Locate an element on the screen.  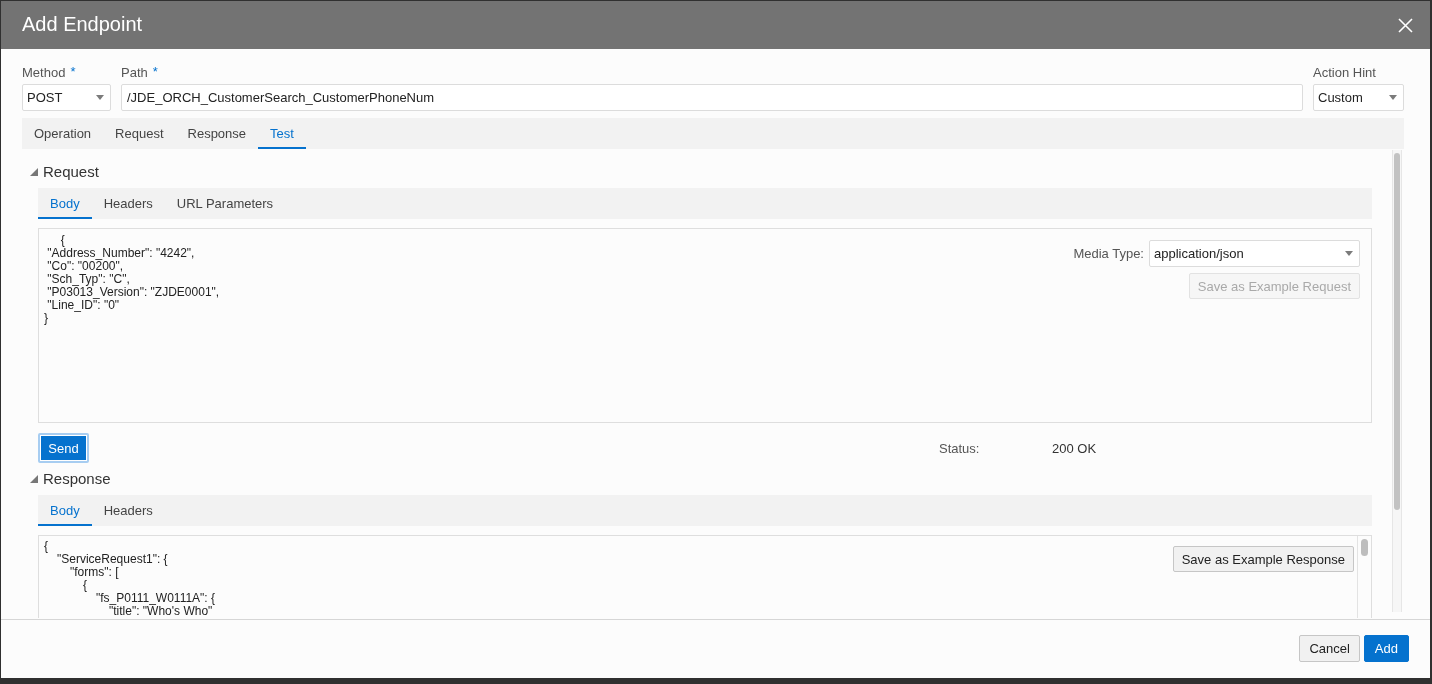
send-button: Send is located at coordinates (63, 448).